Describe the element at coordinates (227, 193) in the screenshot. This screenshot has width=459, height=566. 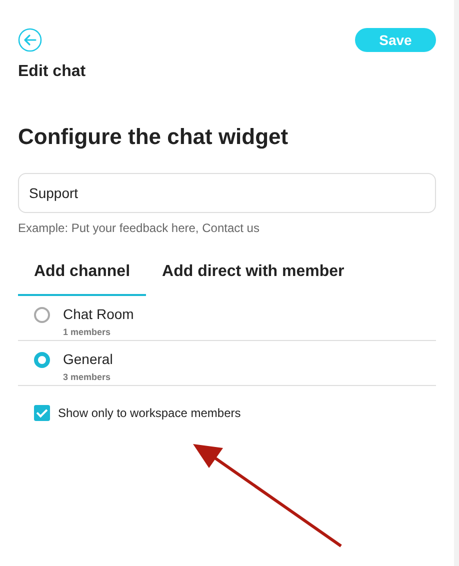
I see `name-field: Support` at that location.